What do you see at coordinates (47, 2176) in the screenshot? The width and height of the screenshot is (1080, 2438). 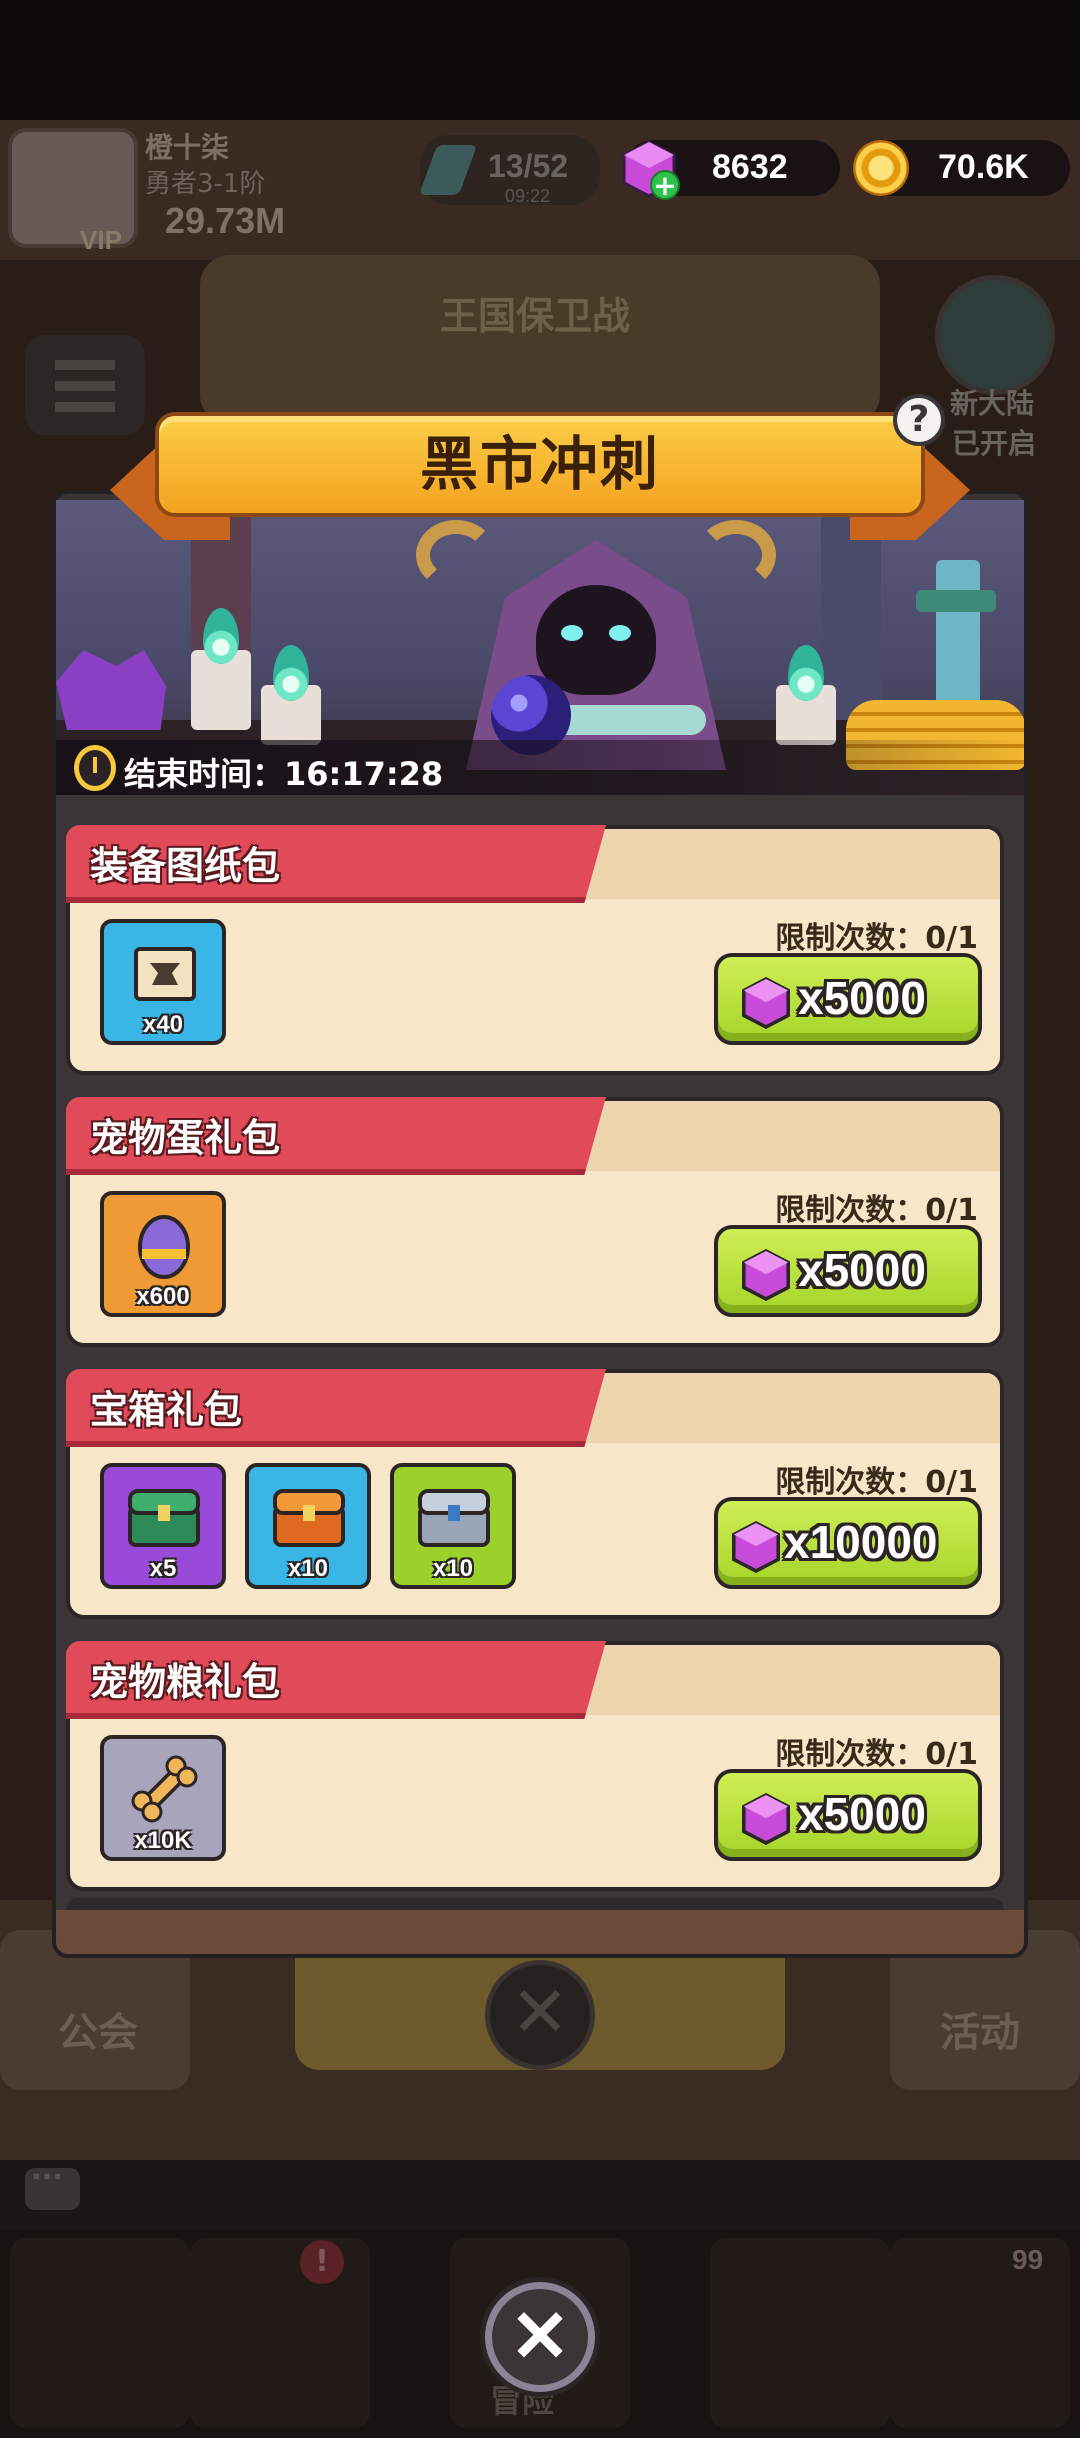 I see `chat-dots-icon: ···` at bounding box center [47, 2176].